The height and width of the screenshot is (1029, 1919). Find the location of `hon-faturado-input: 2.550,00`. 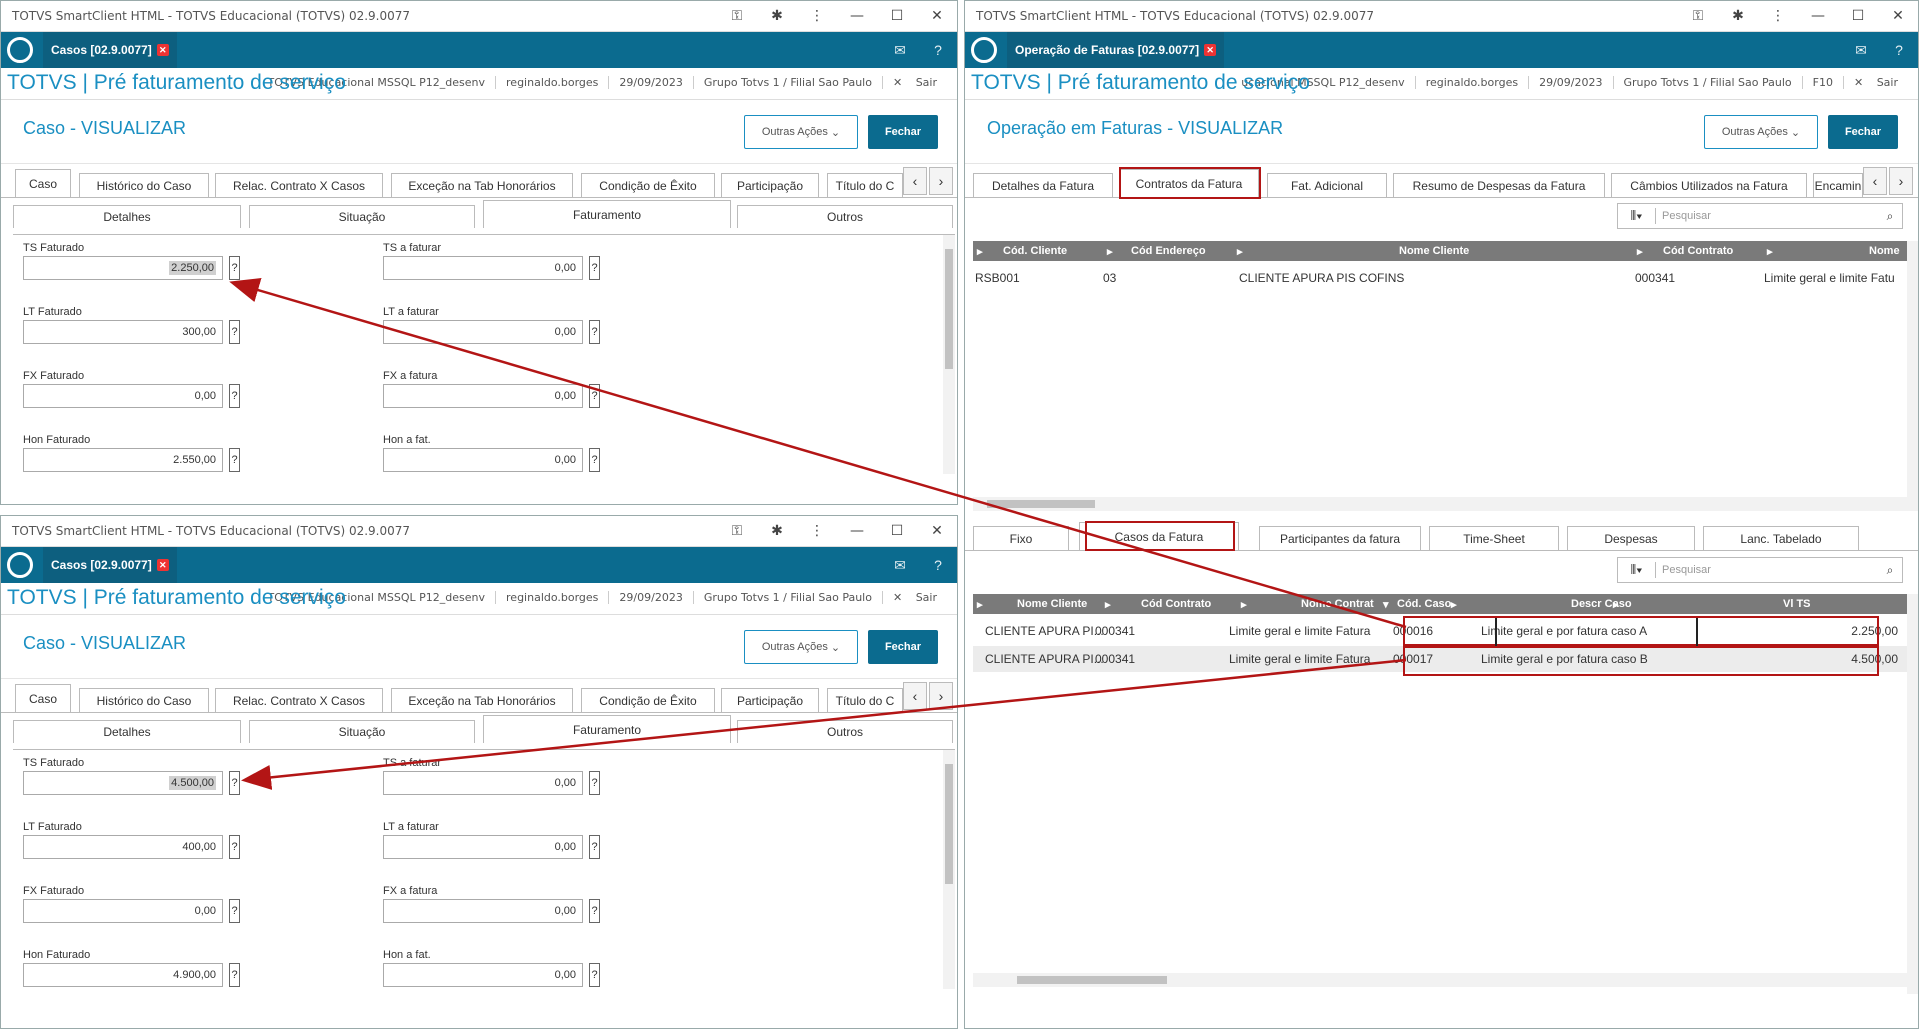

hon-faturado-input: 2.550,00 is located at coordinates (123, 460).